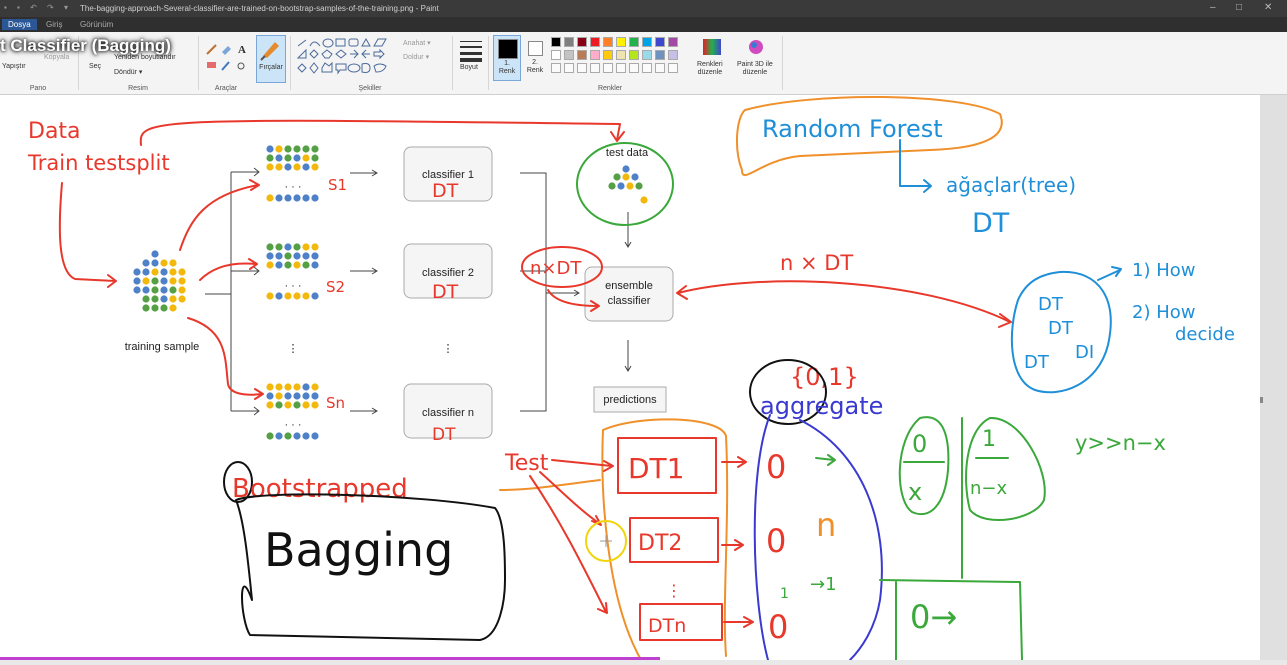 The width and height of the screenshot is (1287, 665). I want to click on bootstrap-sample-1-dots, so click(292, 173).